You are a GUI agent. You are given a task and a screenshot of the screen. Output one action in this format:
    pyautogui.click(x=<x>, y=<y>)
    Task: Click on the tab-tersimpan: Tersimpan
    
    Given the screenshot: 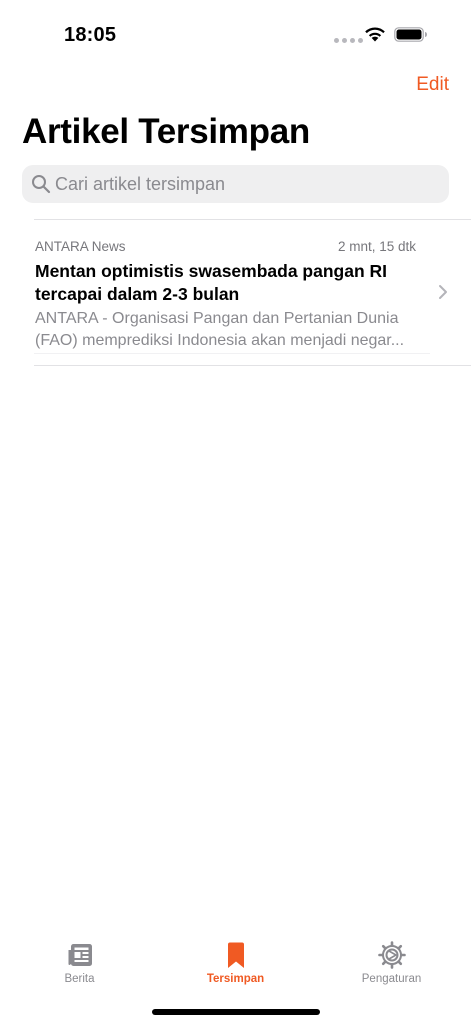 What is the action you would take?
    pyautogui.click(x=235, y=962)
    